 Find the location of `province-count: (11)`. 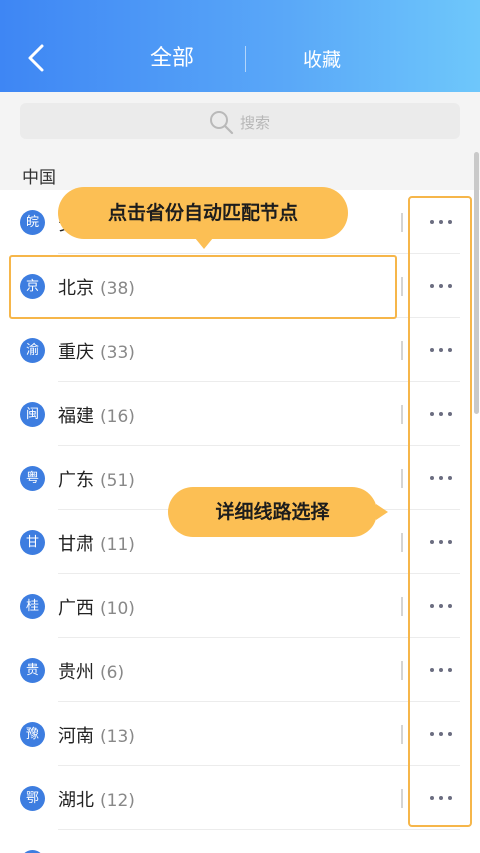

province-count: (11) is located at coordinates (117, 545).